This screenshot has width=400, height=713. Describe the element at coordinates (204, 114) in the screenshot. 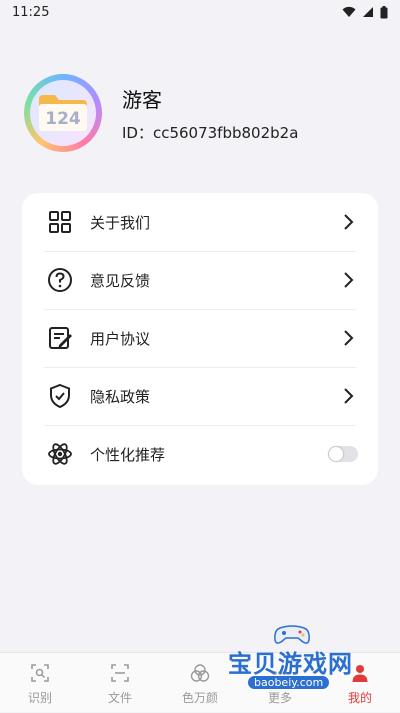

I see `profile-header: 124 游客 ID：cc56073fbb802b2a` at that location.